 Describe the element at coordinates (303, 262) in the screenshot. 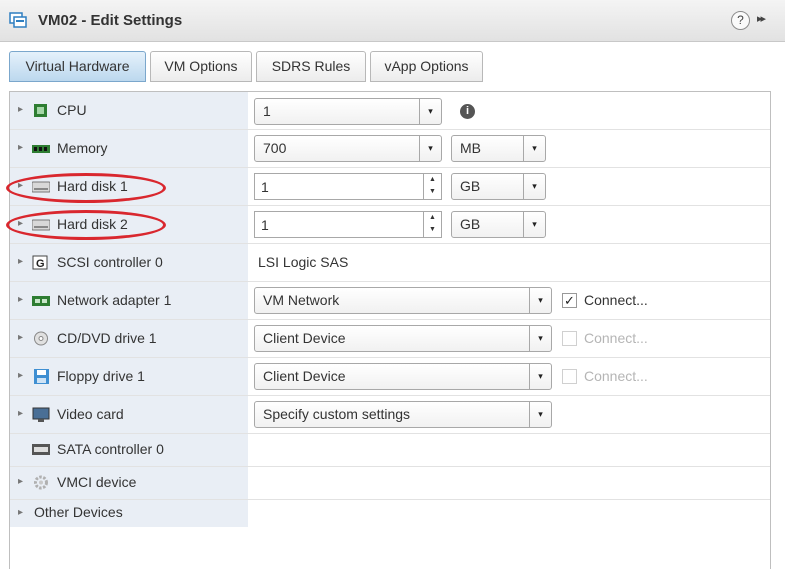

I see `scsi-type-value: LSI Logic SAS` at that location.